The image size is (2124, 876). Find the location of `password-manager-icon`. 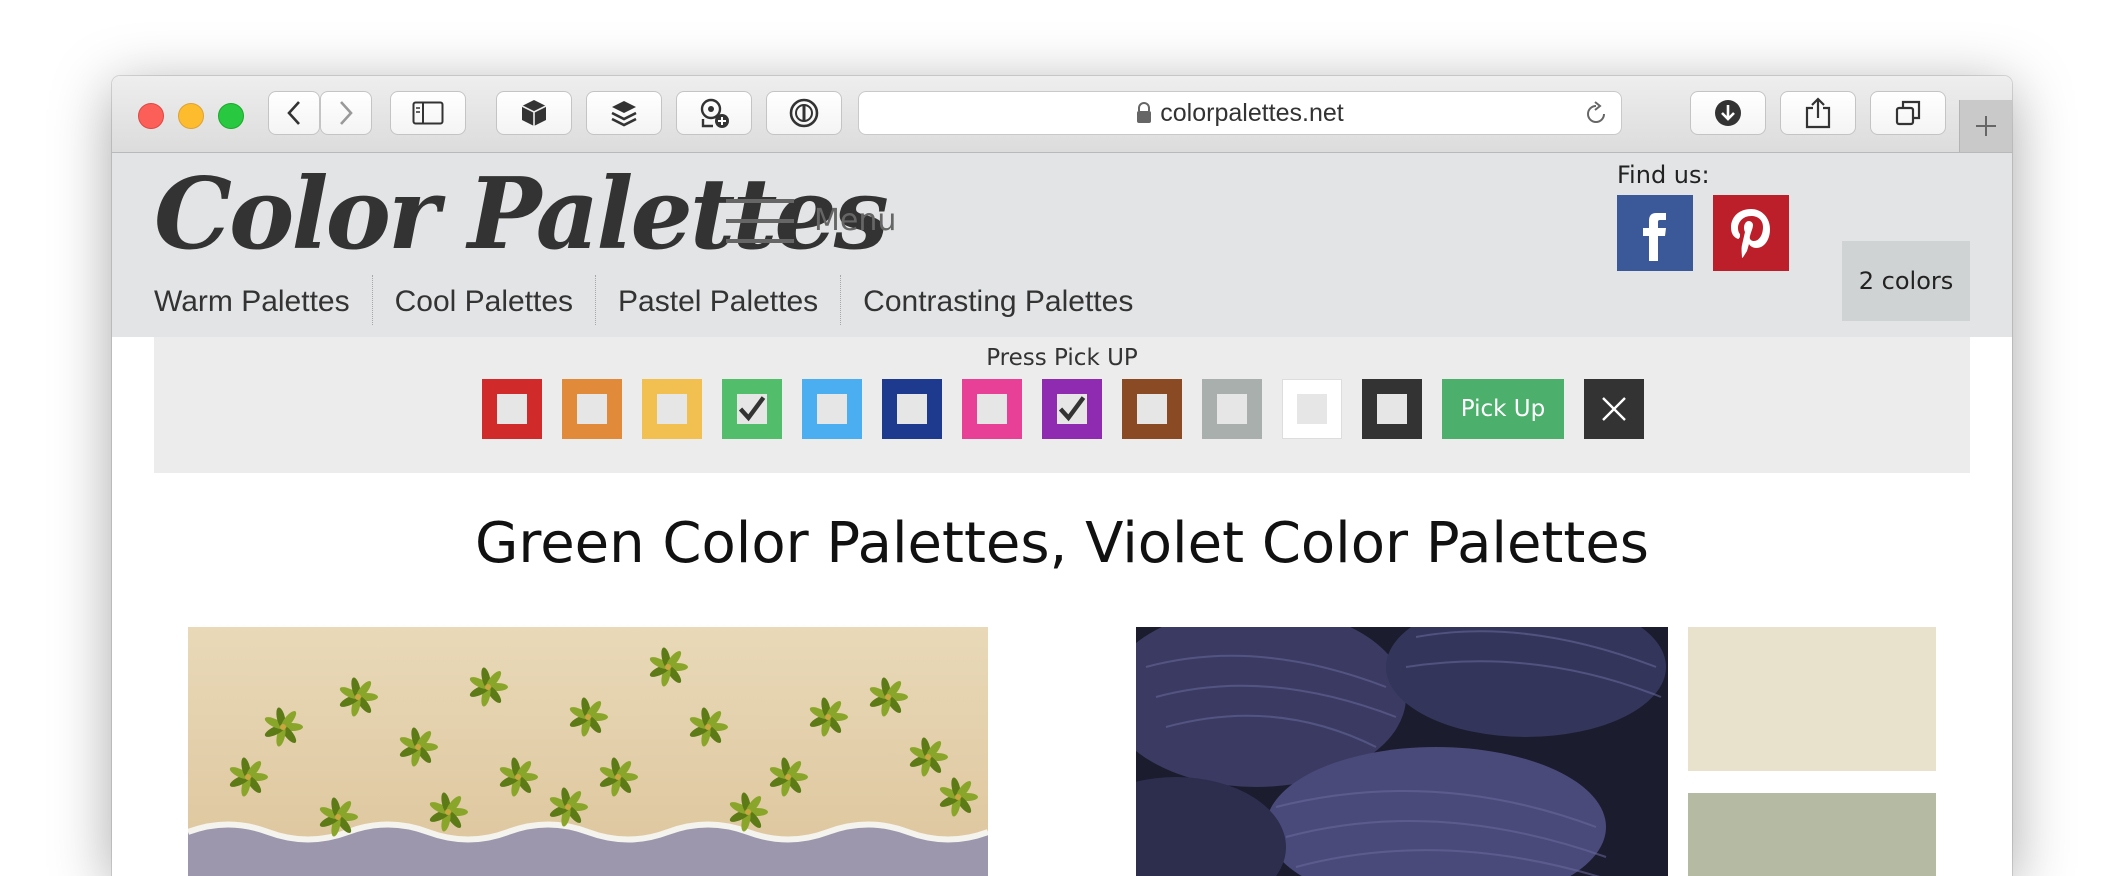

password-manager-icon is located at coordinates (804, 113).